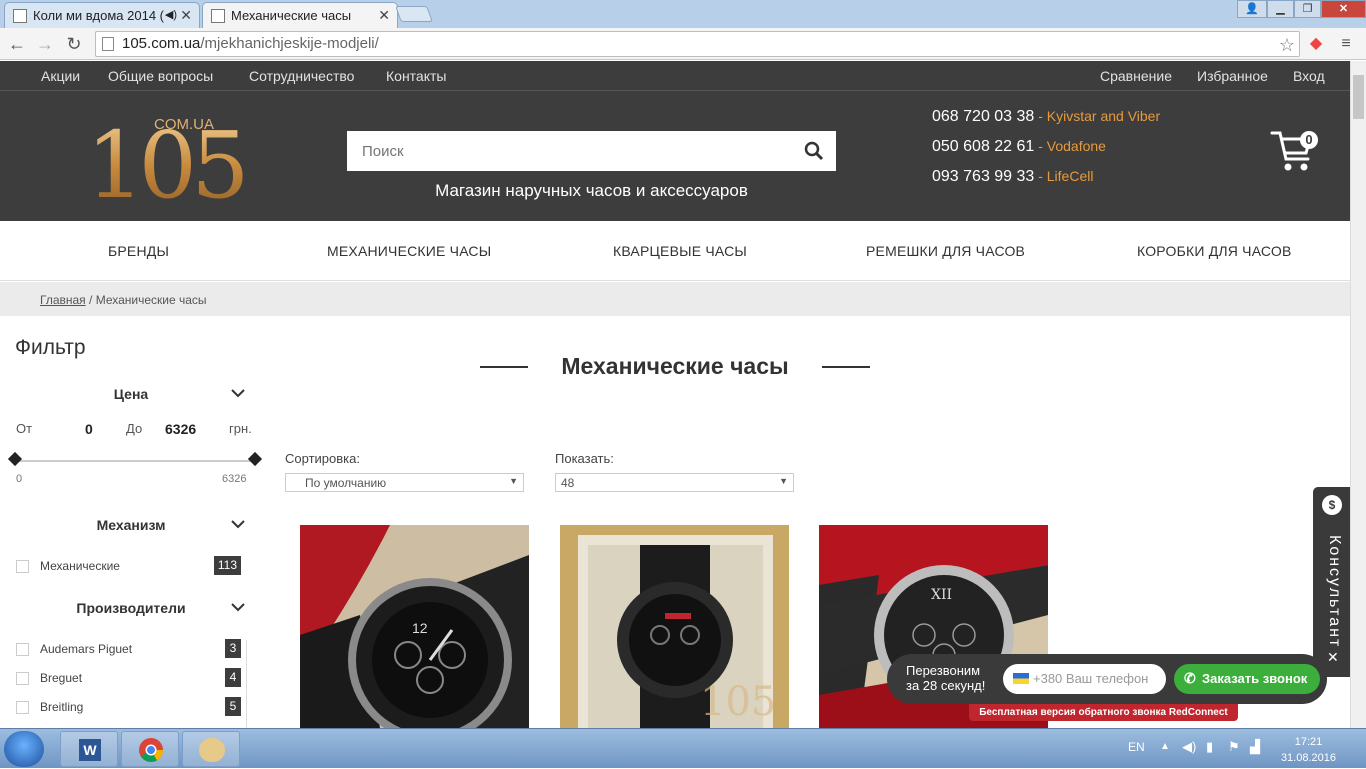 This screenshot has width=1366, height=769. Describe the element at coordinates (1287, 45) in the screenshot. I see `bookmark-star-icon: ☆` at that location.